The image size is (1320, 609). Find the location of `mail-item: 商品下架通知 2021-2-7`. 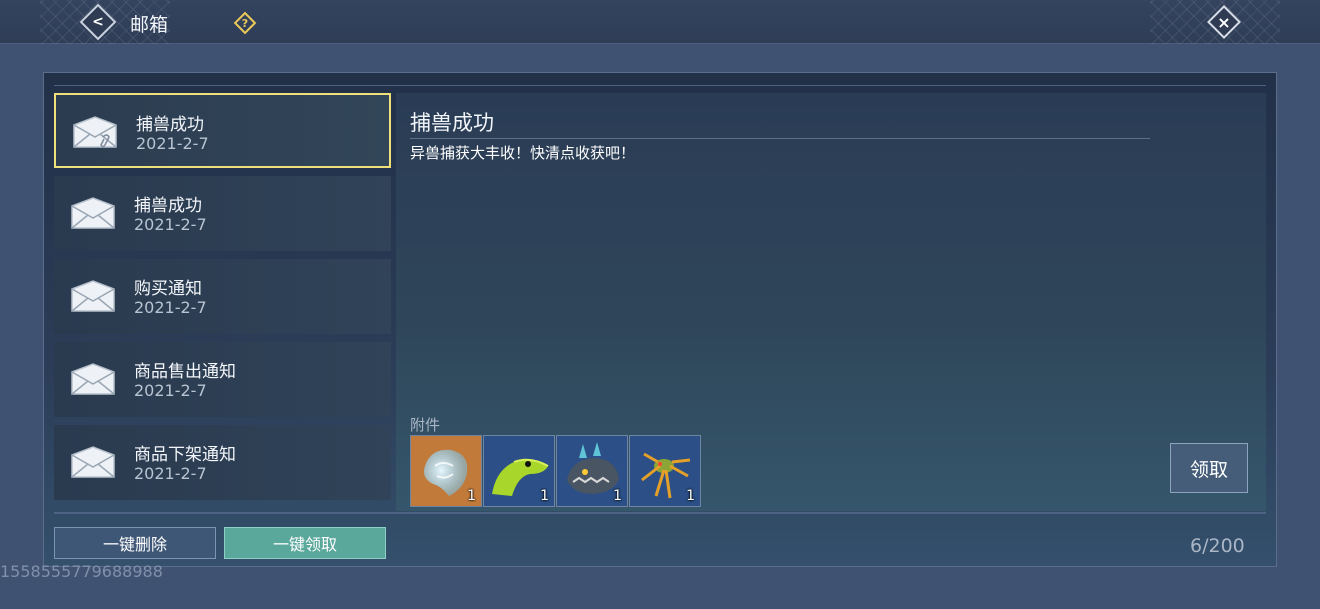

mail-item: 商品下架通知 2021-2-7 is located at coordinates (222, 462).